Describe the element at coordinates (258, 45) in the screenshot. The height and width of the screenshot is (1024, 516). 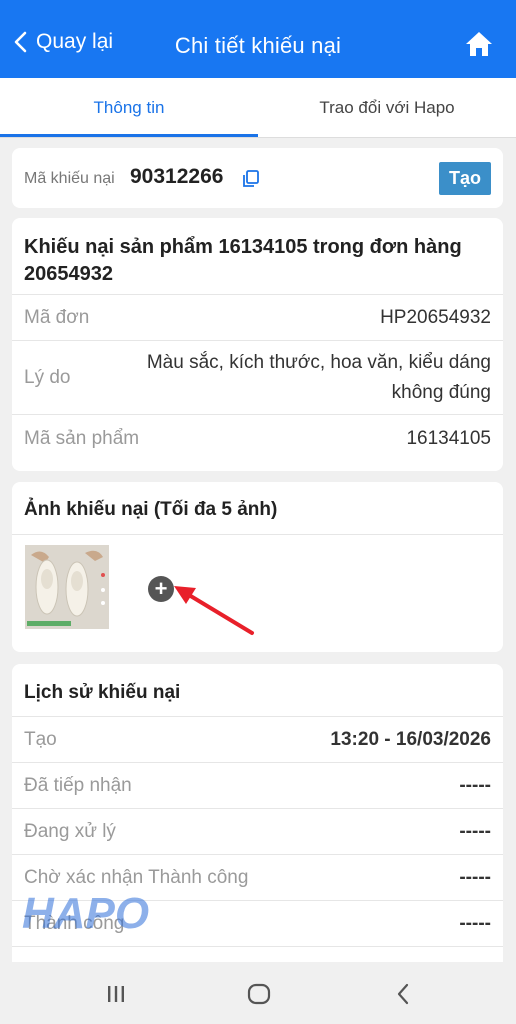
I see `page-title: Chi tiết khiếu nại` at that location.